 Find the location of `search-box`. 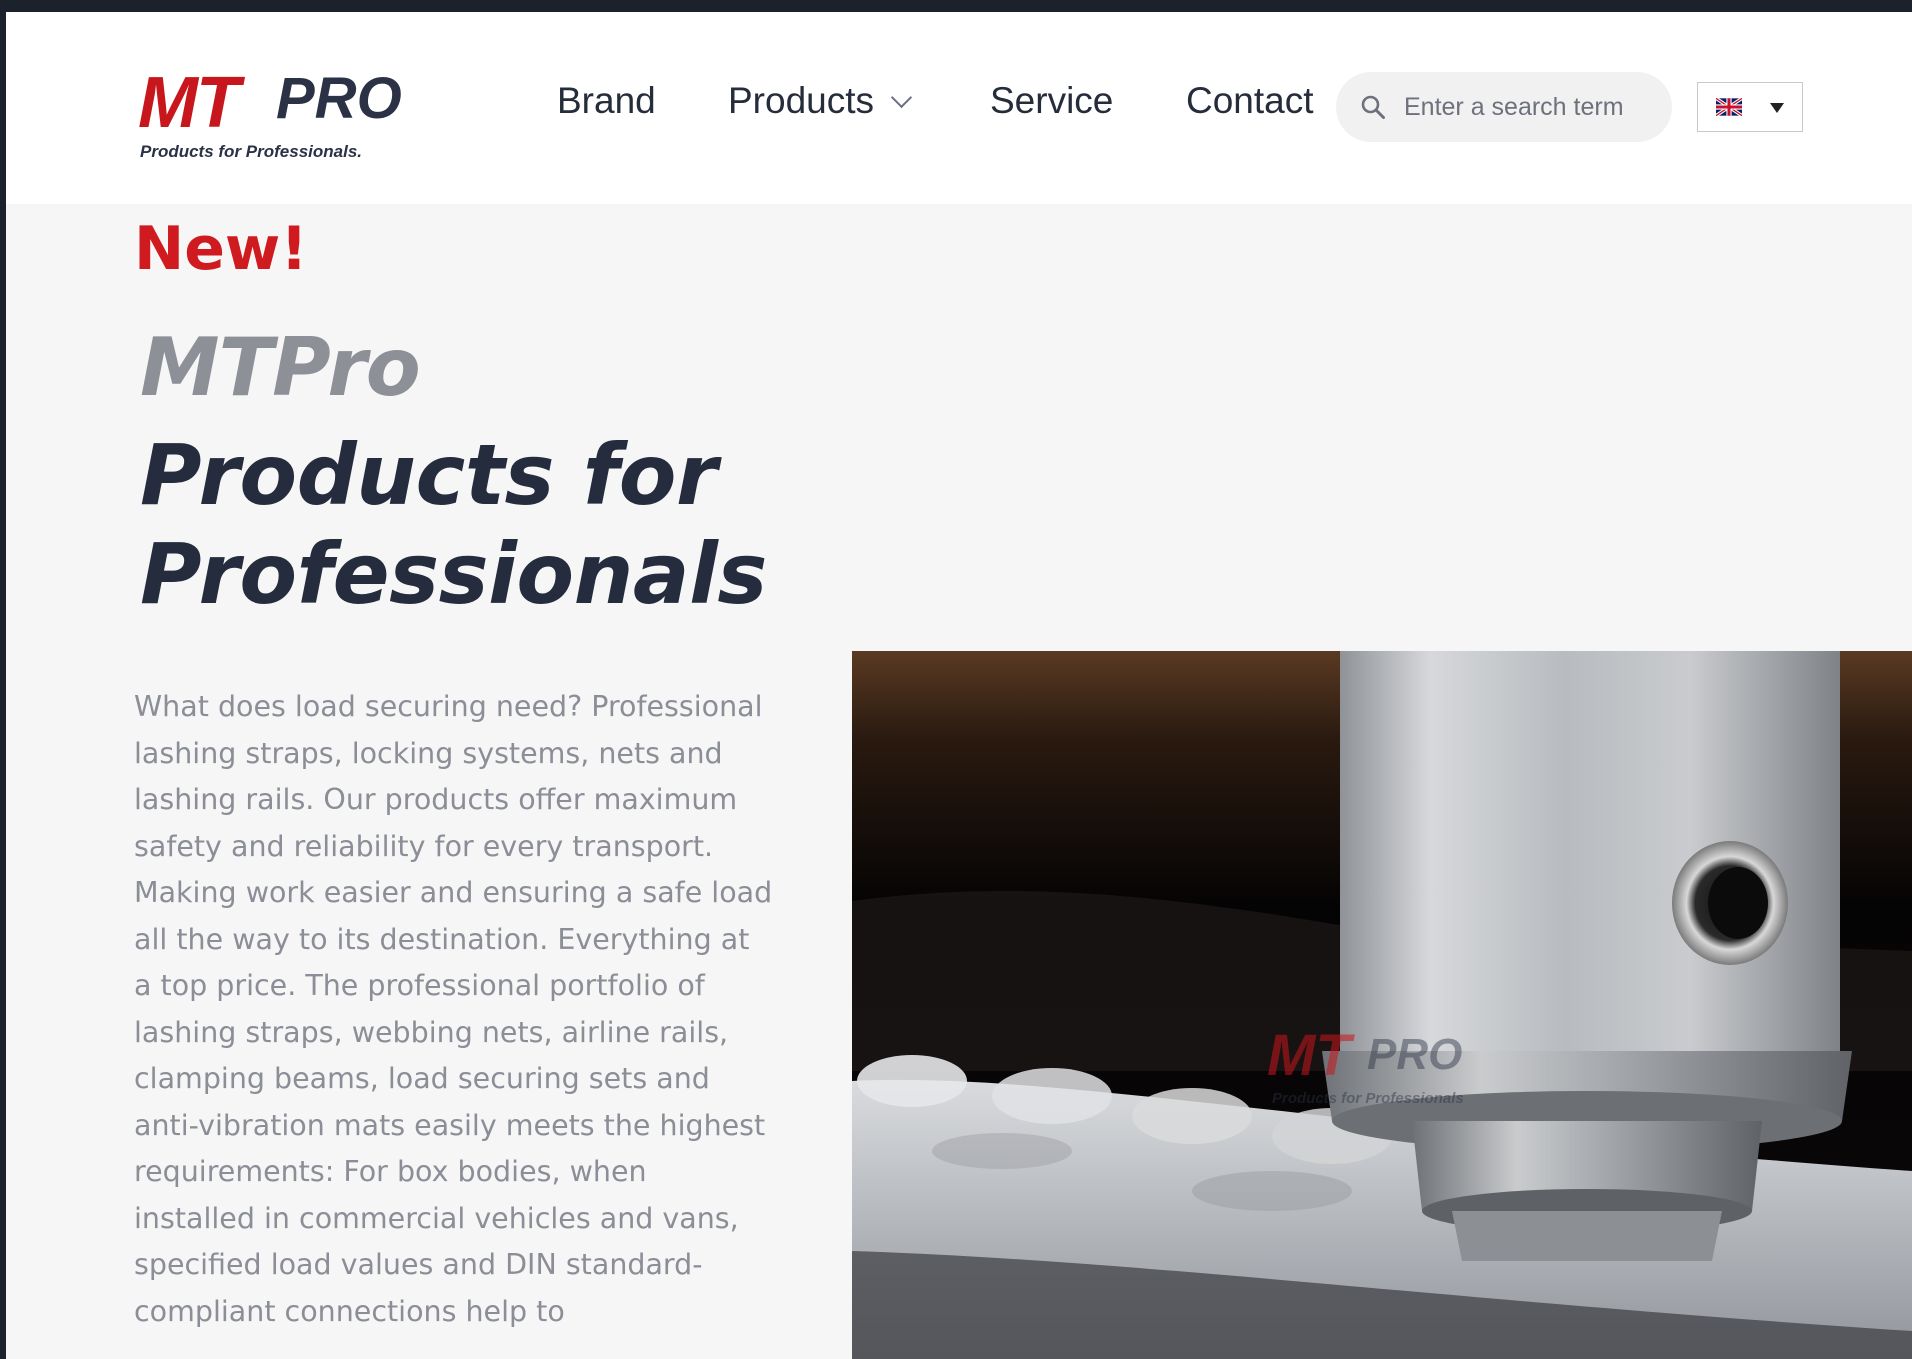

search-box is located at coordinates (1504, 107).